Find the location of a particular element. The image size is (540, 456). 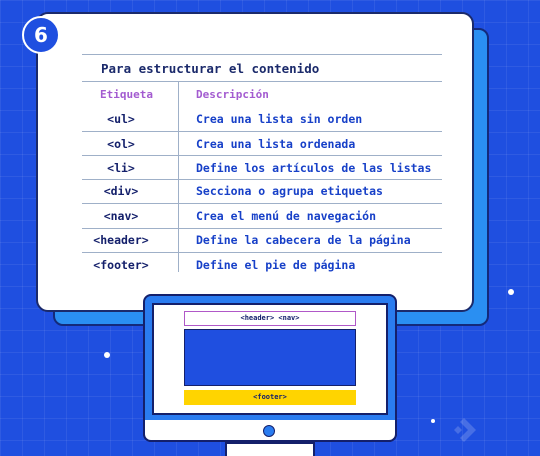

table-top-rule is located at coordinates (262, 54).